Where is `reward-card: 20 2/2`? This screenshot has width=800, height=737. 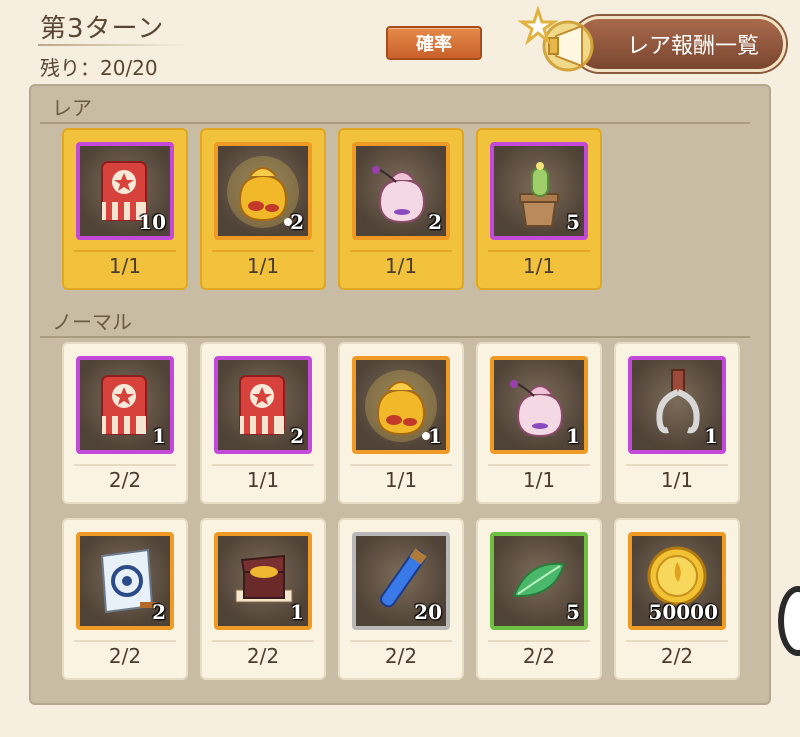
reward-card: 20 2/2 is located at coordinates (401, 599).